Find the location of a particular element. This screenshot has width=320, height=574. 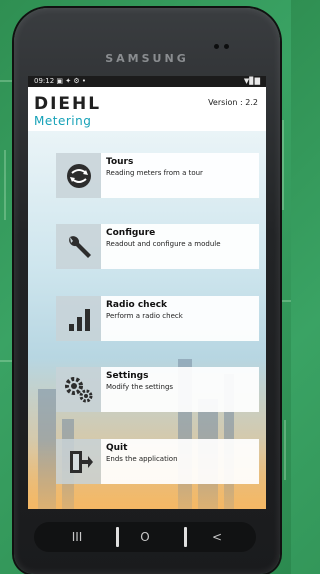

menu-item-title: Tours is located at coordinates (120, 162).